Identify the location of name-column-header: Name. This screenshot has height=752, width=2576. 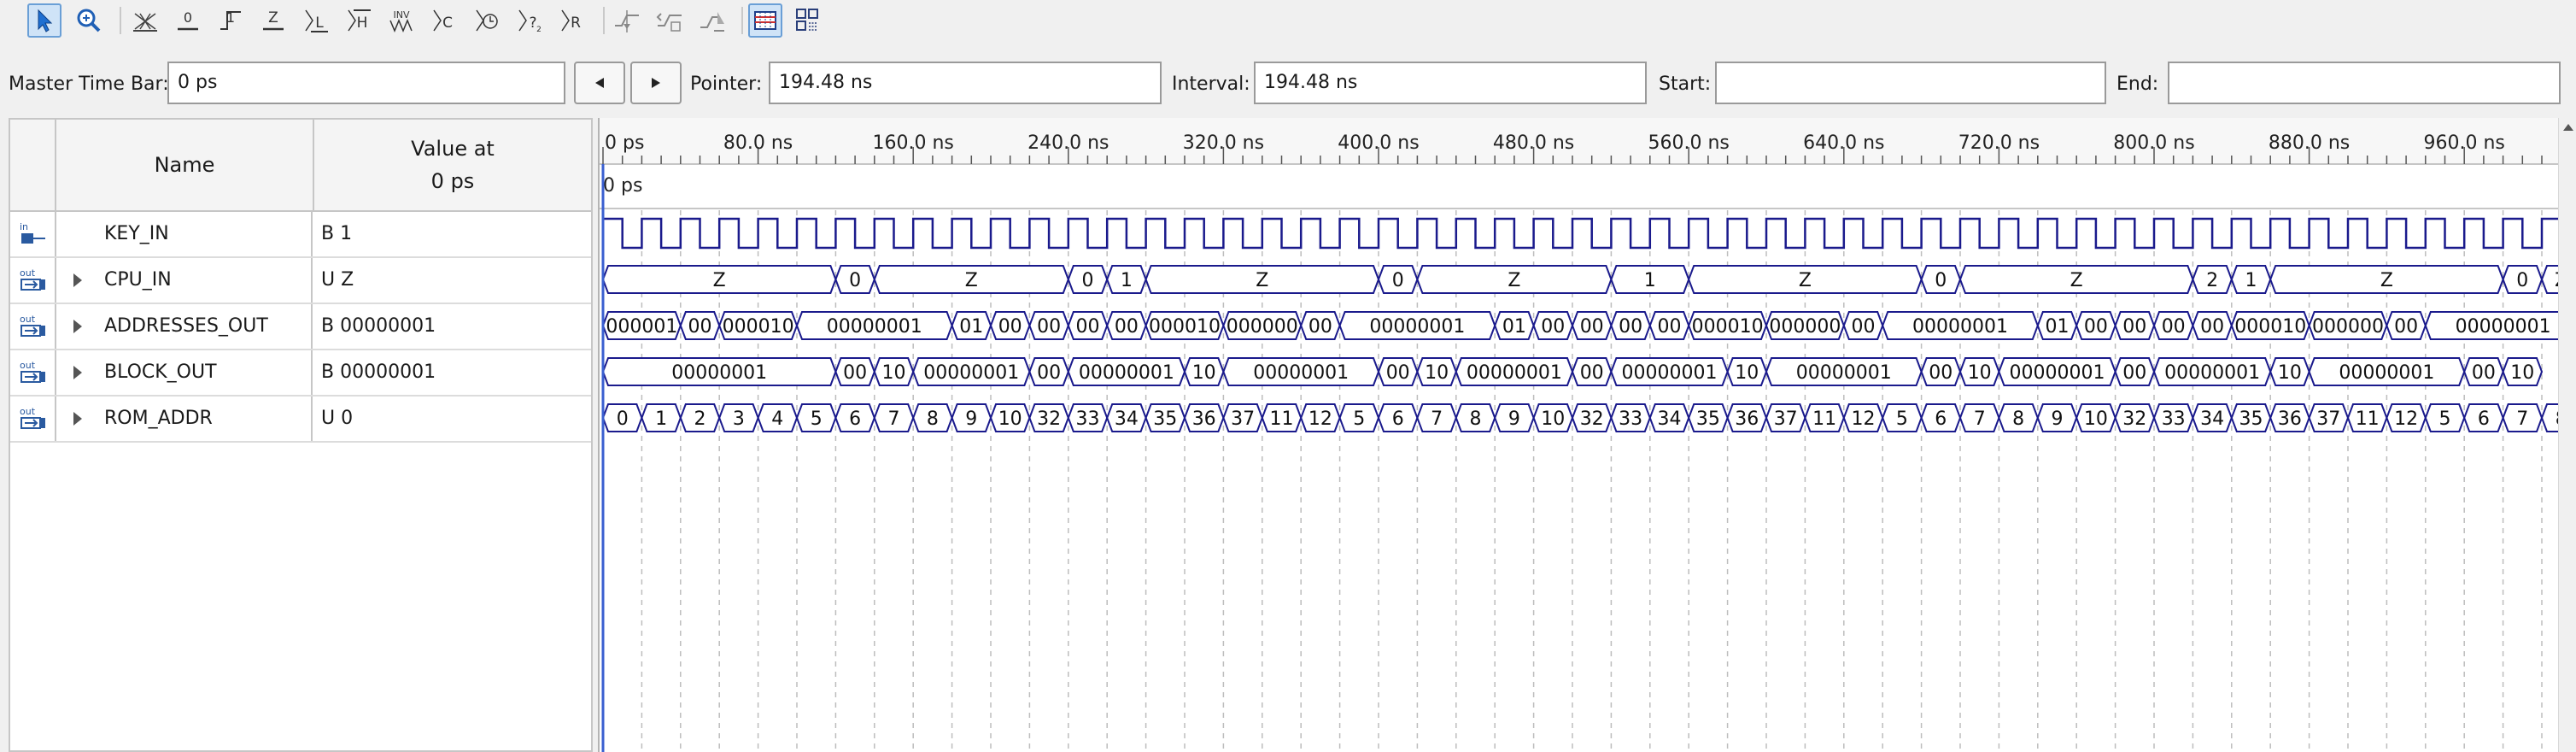
(185, 166).